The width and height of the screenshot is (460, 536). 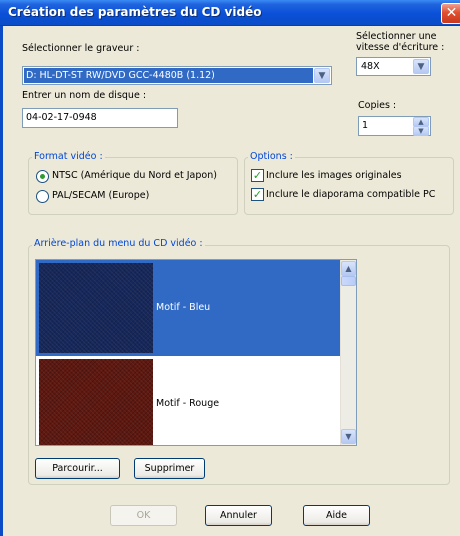 What do you see at coordinates (96, 308) in the screenshot?
I see `blue-pattern-thumbnail` at bounding box center [96, 308].